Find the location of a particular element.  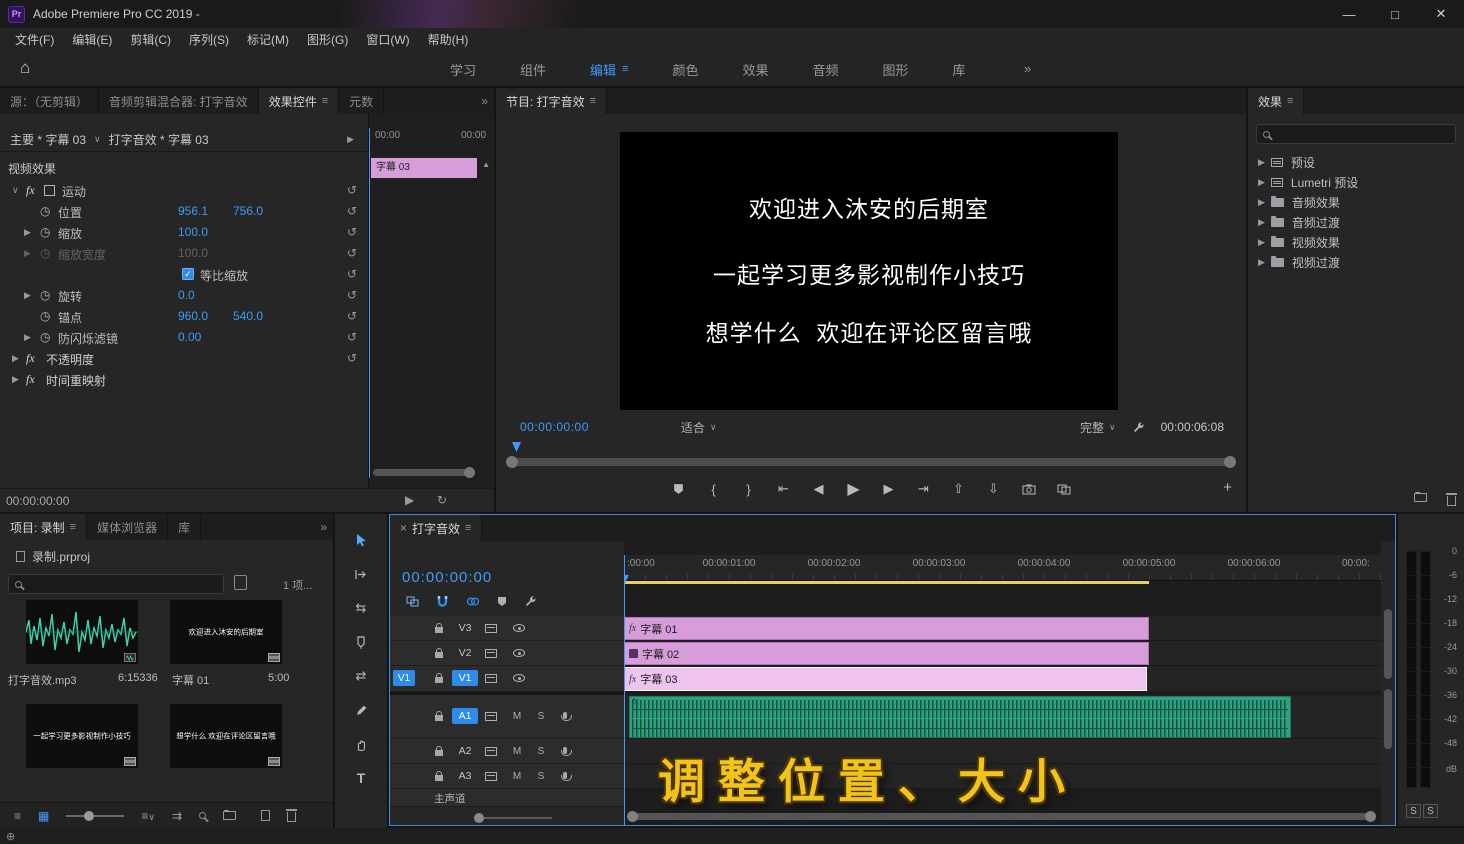

effects-search-input is located at coordinates (1351, 134).